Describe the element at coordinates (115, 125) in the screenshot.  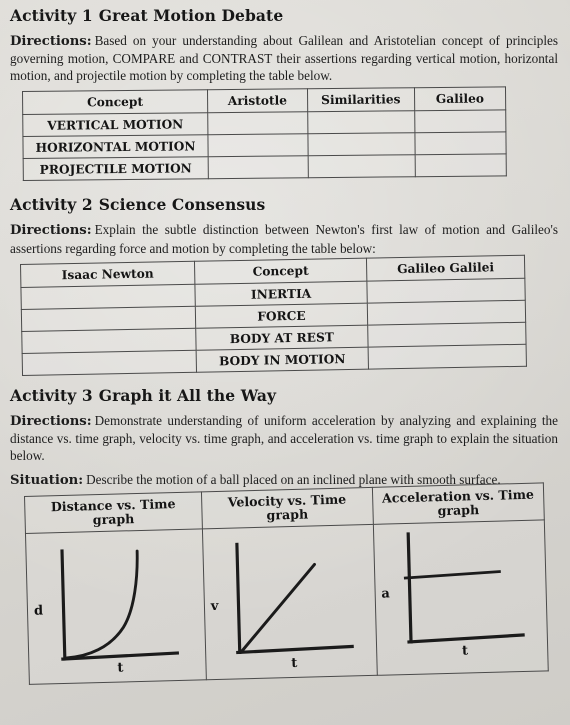
I see `row-label-vertical-motion: VERTICAL MOTION` at that location.